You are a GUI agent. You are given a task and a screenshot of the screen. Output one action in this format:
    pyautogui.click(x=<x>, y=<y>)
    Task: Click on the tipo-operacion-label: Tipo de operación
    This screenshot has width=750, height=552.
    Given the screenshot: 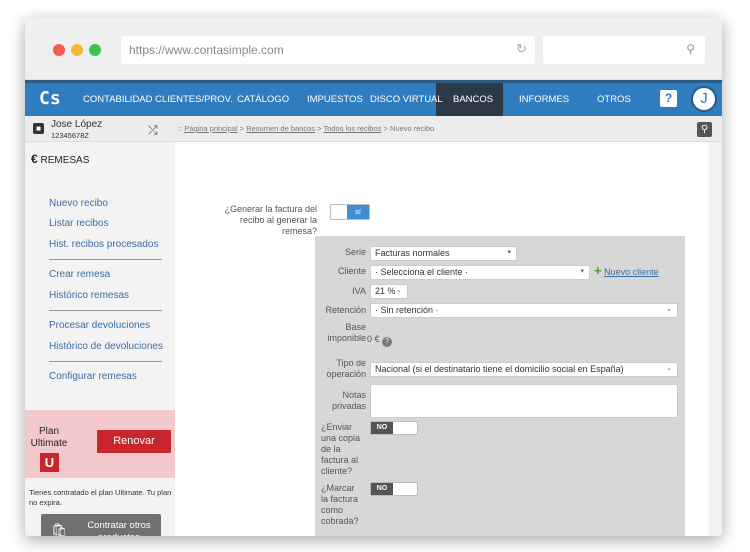 What is the action you would take?
    pyautogui.click(x=346, y=368)
    